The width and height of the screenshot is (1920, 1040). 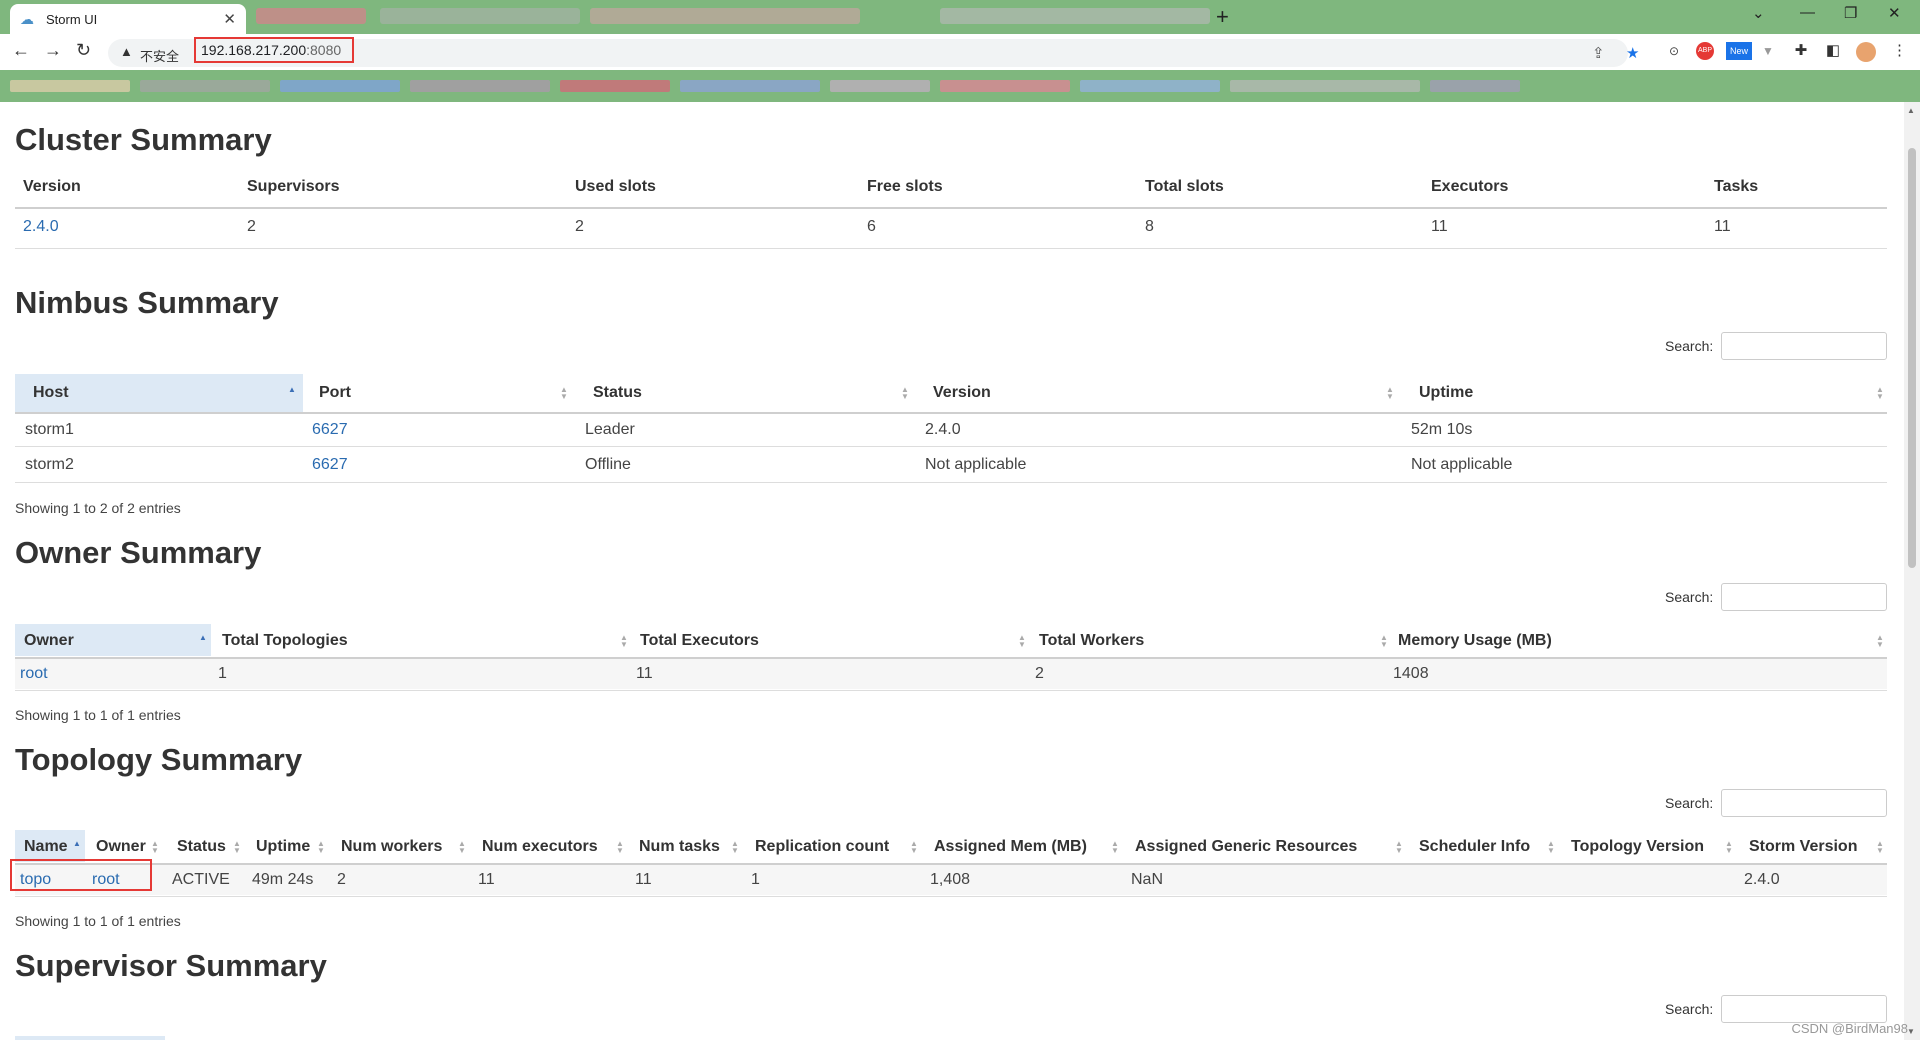 What do you see at coordinates (1911, 110) in the screenshot?
I see `scroll-up-icon: ▲` at bounding box center [1911, 110].